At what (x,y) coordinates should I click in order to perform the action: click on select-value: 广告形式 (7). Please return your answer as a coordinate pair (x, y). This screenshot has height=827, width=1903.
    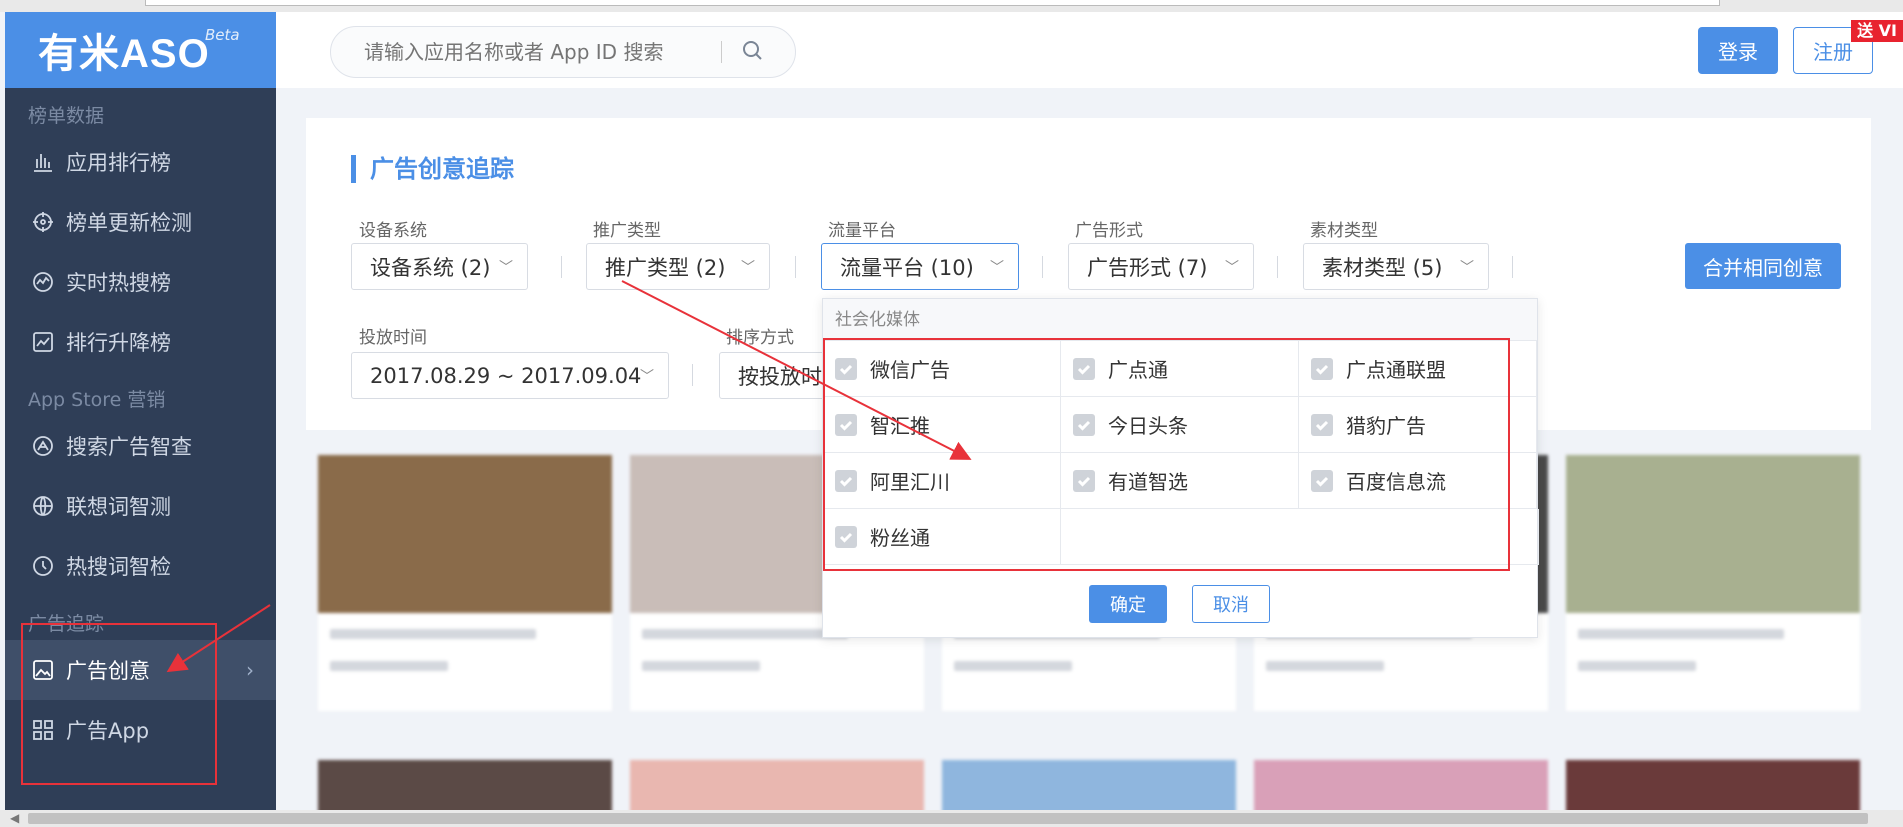
    Looking at the image, I should click on (1147, 267).